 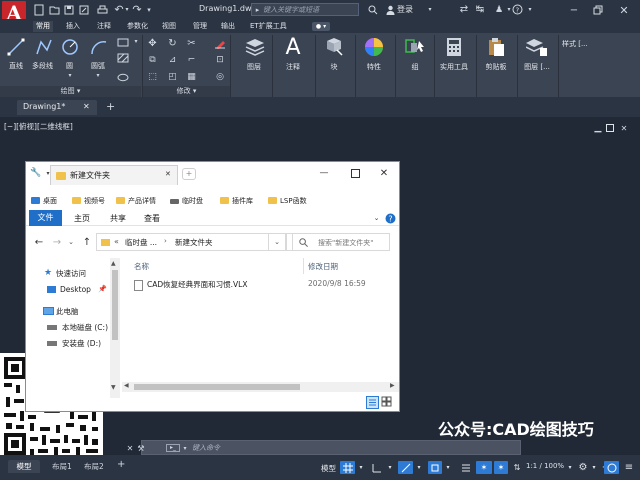 What do you see at coordinates (172, 60) in the screenshot?
I see `mirror-tool-icon: ⊿` at bounding box center [172, 60].